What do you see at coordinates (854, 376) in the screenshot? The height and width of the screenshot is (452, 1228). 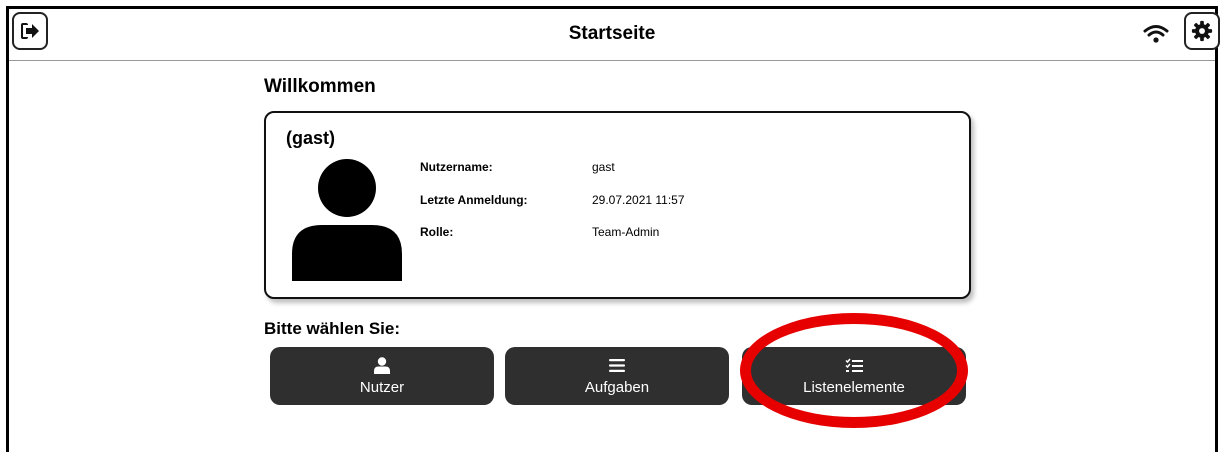 I see `tile-listenelemente: Listenelemente` at bounding box center [854, 376].